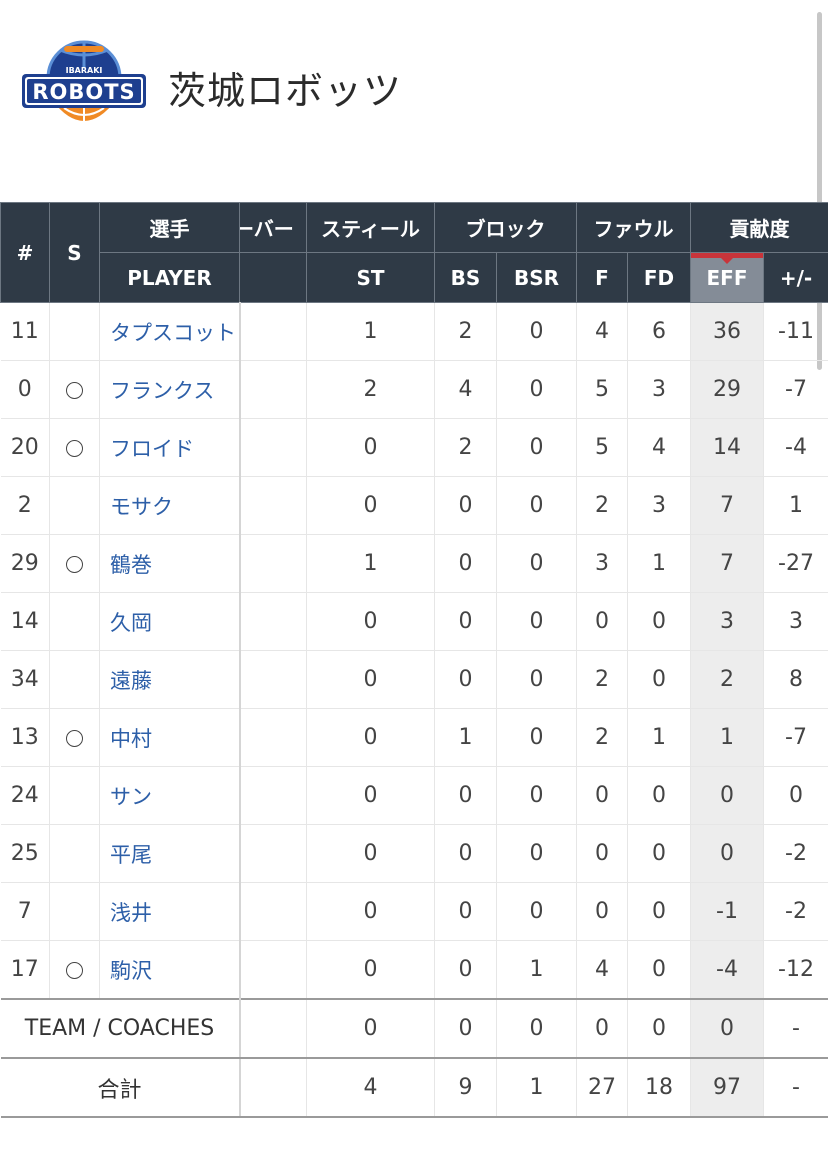 This screenshot has width=828, height=1157. What do you see at coordinates (659, 447) in the screenshot?
I see `foul-drawn-cell: 4` at bounding box center [659, 447].